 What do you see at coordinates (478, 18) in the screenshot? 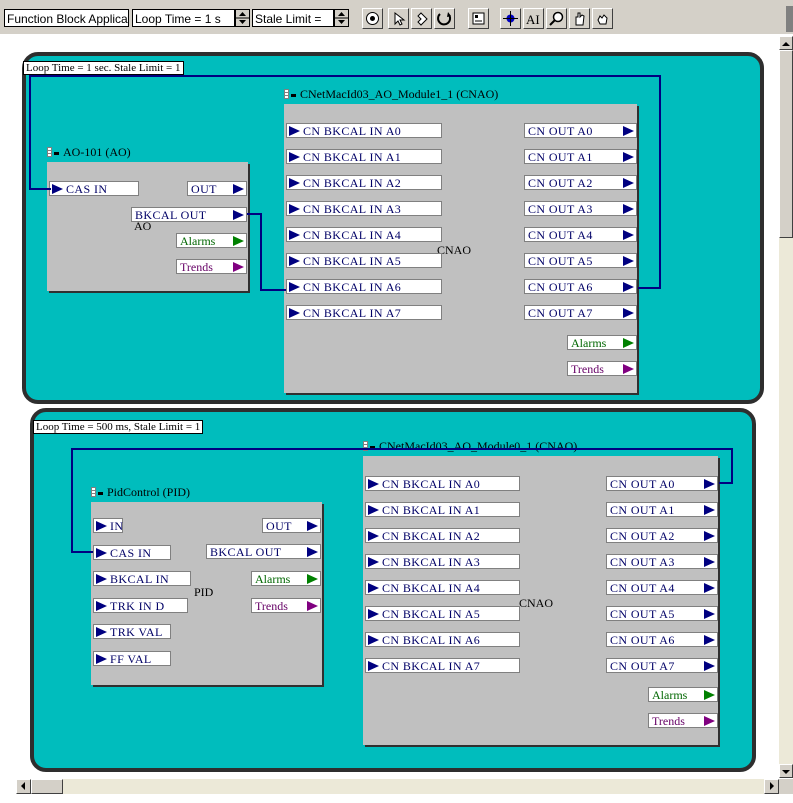
I see `block-icon` at bounding box center [478, 18].